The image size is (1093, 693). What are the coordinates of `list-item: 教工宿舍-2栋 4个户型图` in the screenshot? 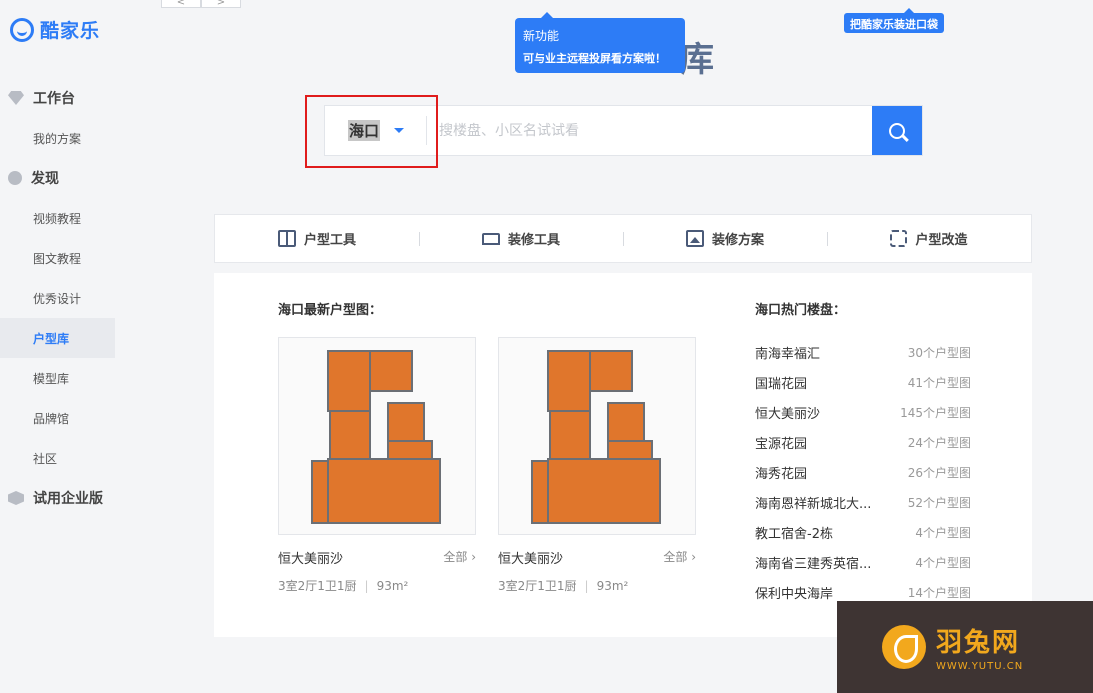 It's located at (863, 532).